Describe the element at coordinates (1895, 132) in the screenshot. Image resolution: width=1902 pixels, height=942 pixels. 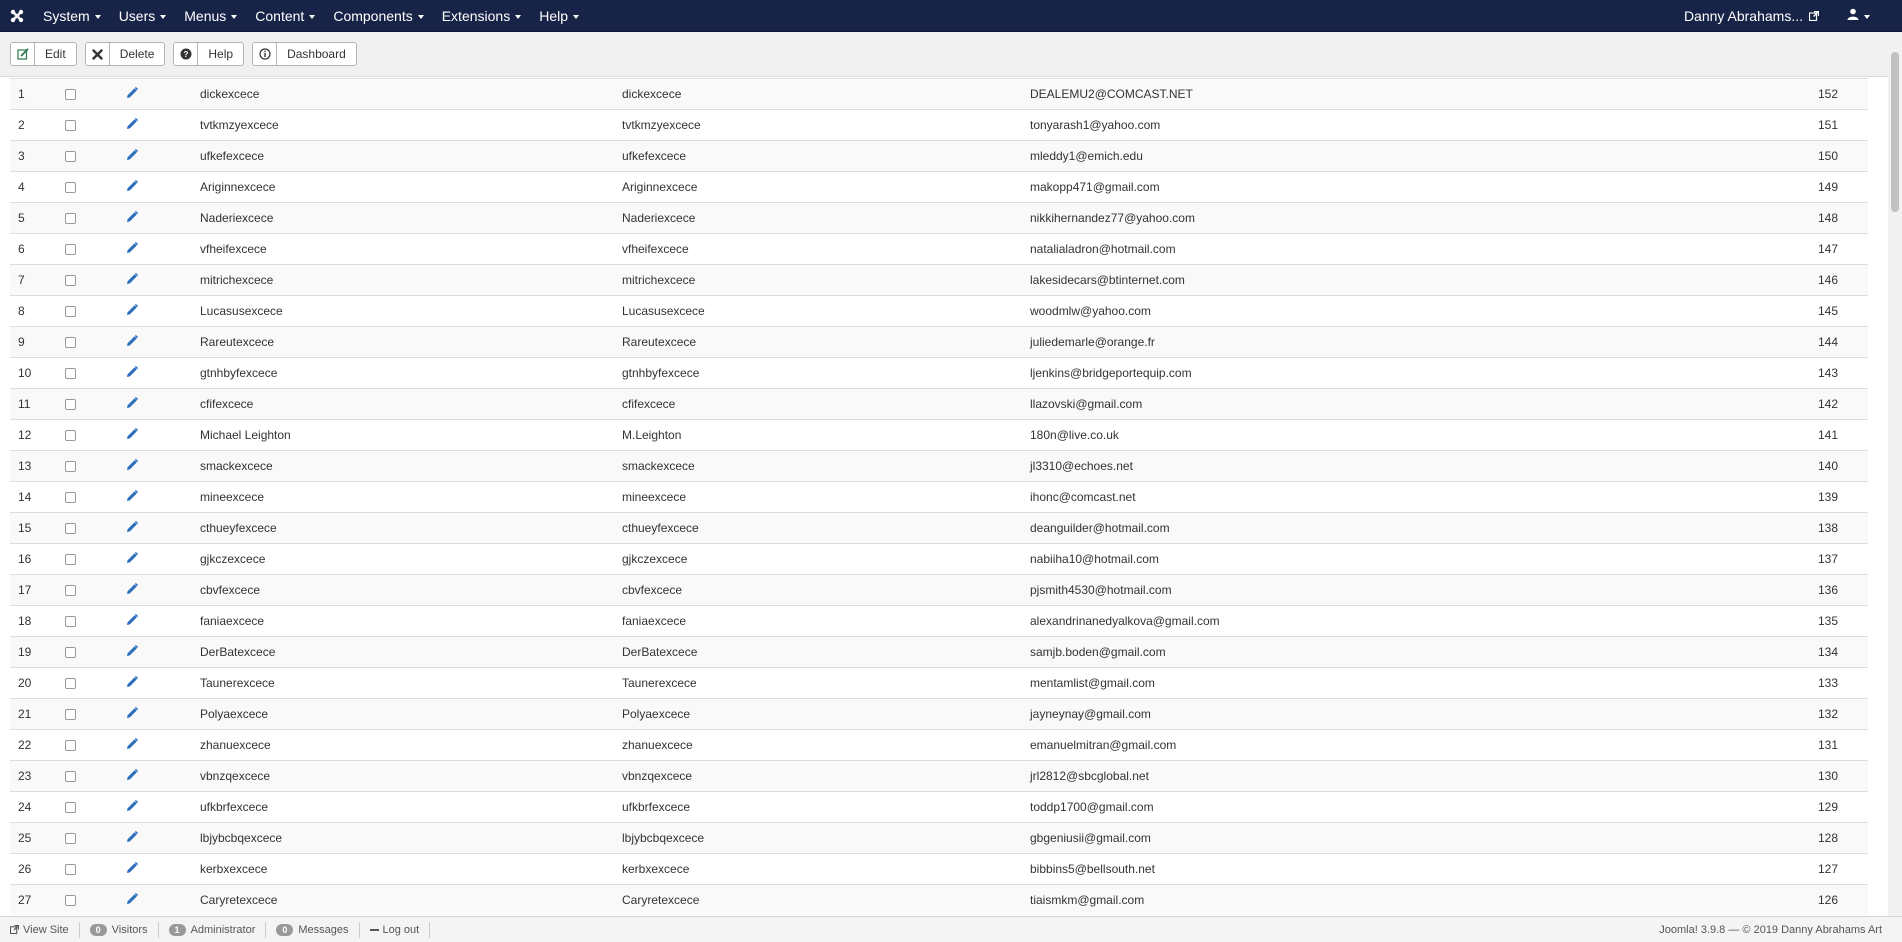
I see `scrollbar-thumb` at that location.